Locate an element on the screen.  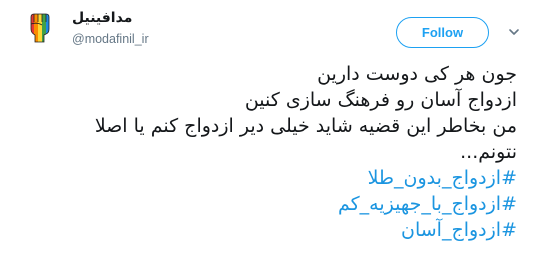
author-display-name: مدافینیل is located at coordinates (102, 18).